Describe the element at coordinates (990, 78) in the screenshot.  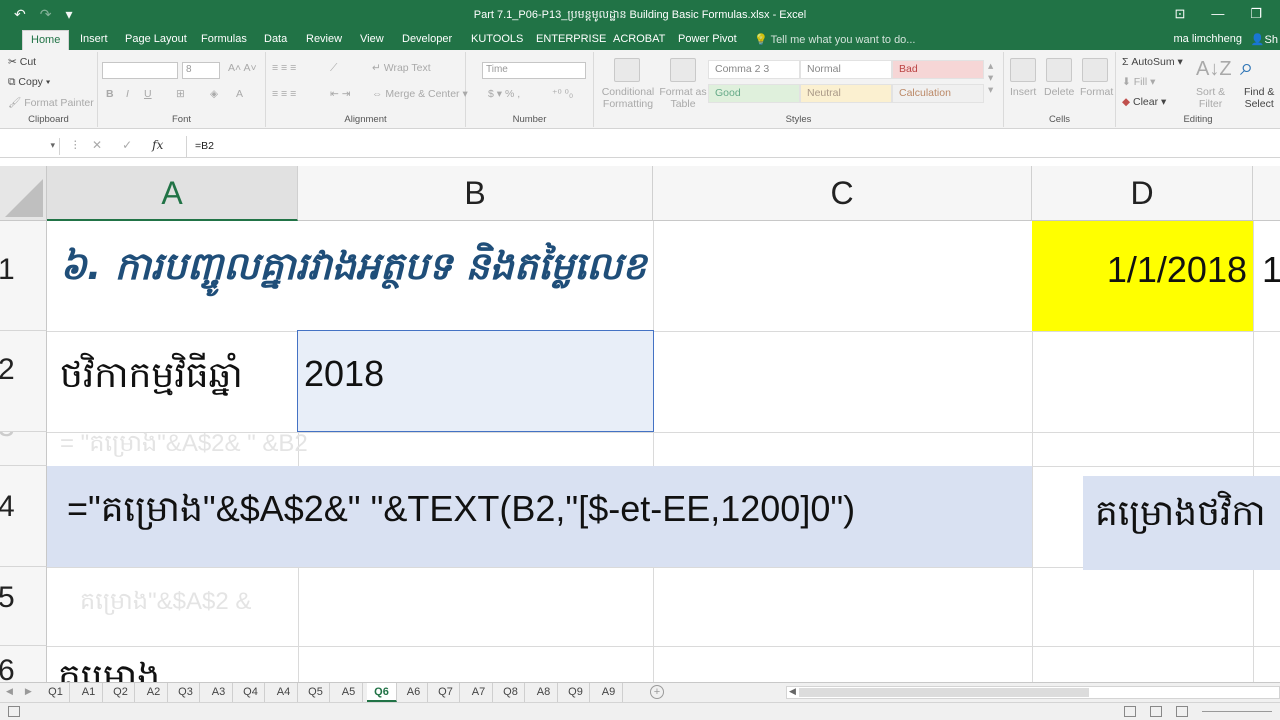
I see `styles-scroll-icon: ▴ ▾ ▾` at that location.